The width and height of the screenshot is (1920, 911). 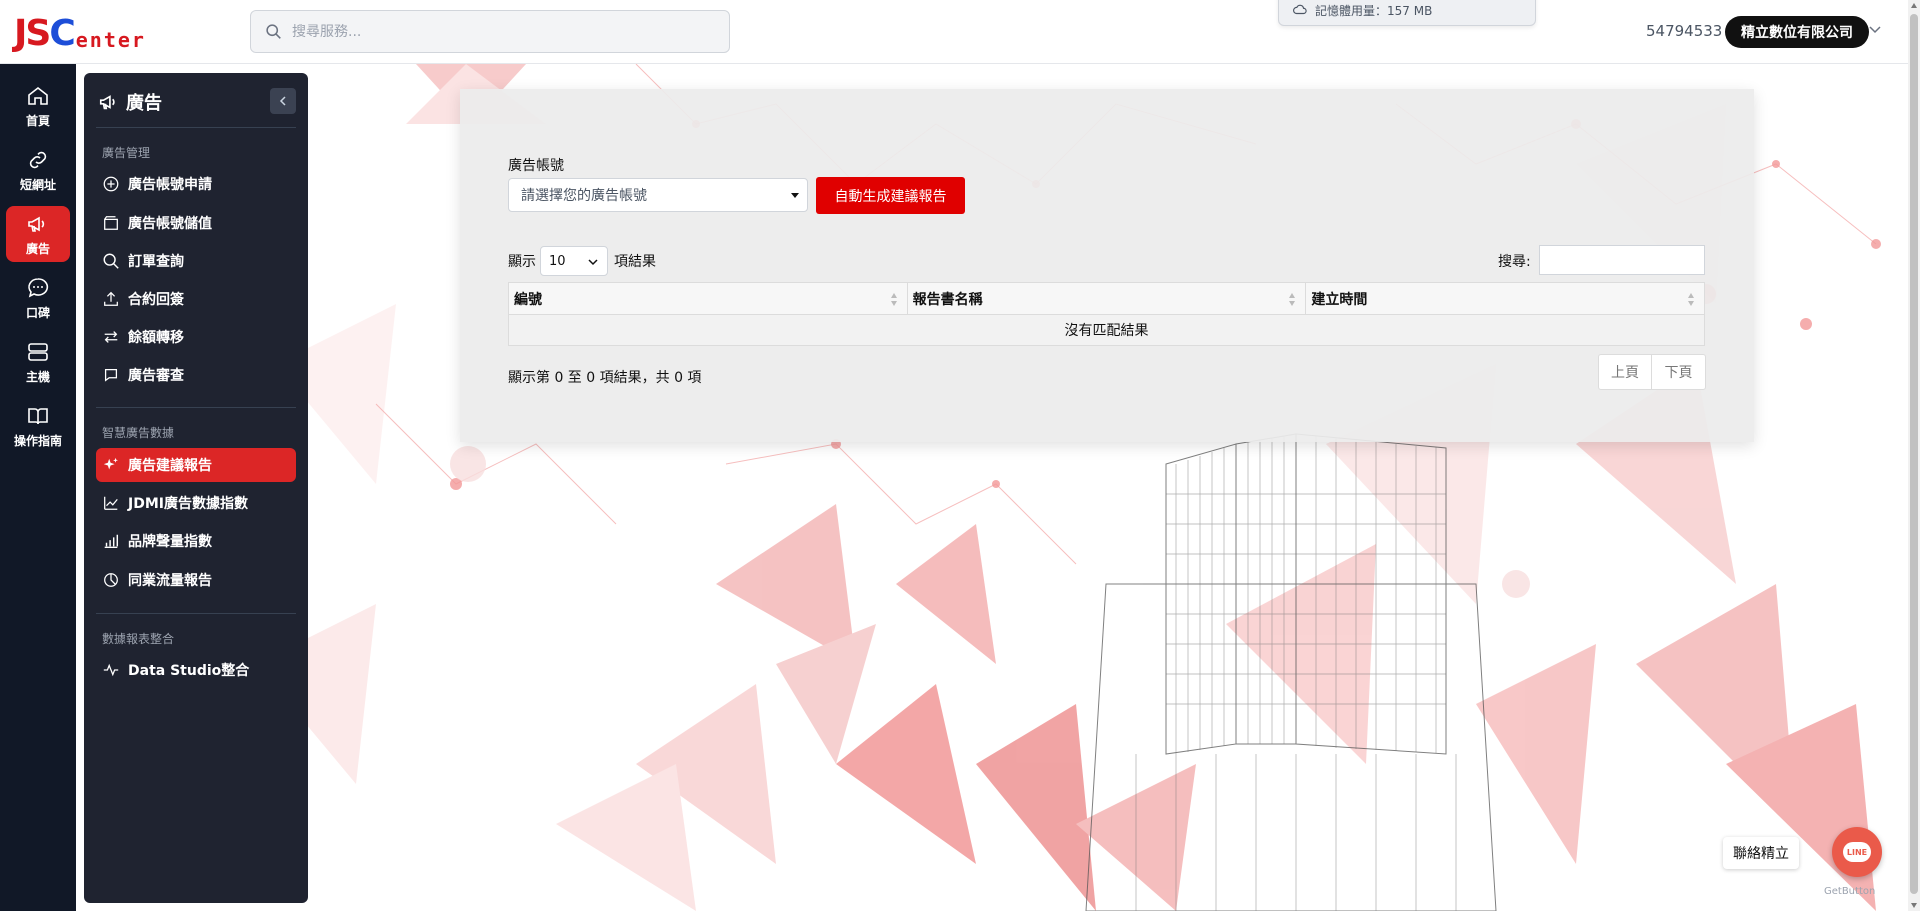 What do you see at coordinates (156, 300) in the screenshot?
I see `nav-item-label: 合約回簽` at bounding box center [156, 300].